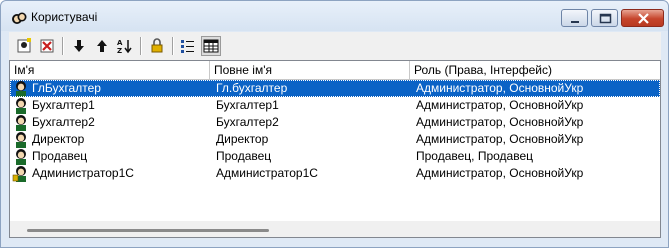 This screenshot has height=248, width=669. What do you see at coordinates (63, 122) in the screenshot?
I see `user-name: Бухгалтер2` at bounding box center [63, 122].